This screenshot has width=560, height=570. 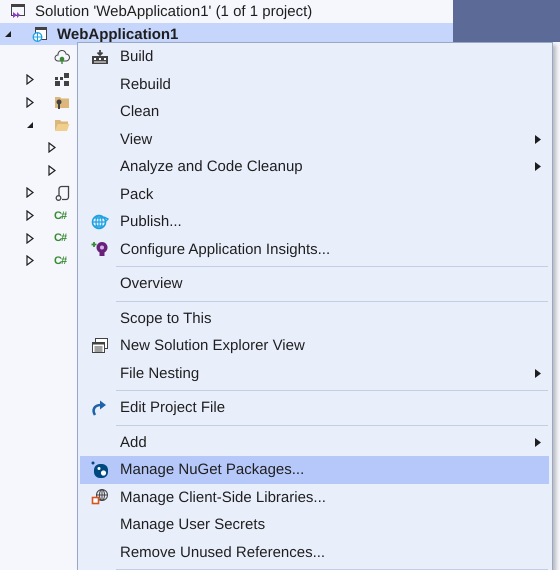 I want to click on tree-item-label: WebApplication1, so click(x=117, y=34).